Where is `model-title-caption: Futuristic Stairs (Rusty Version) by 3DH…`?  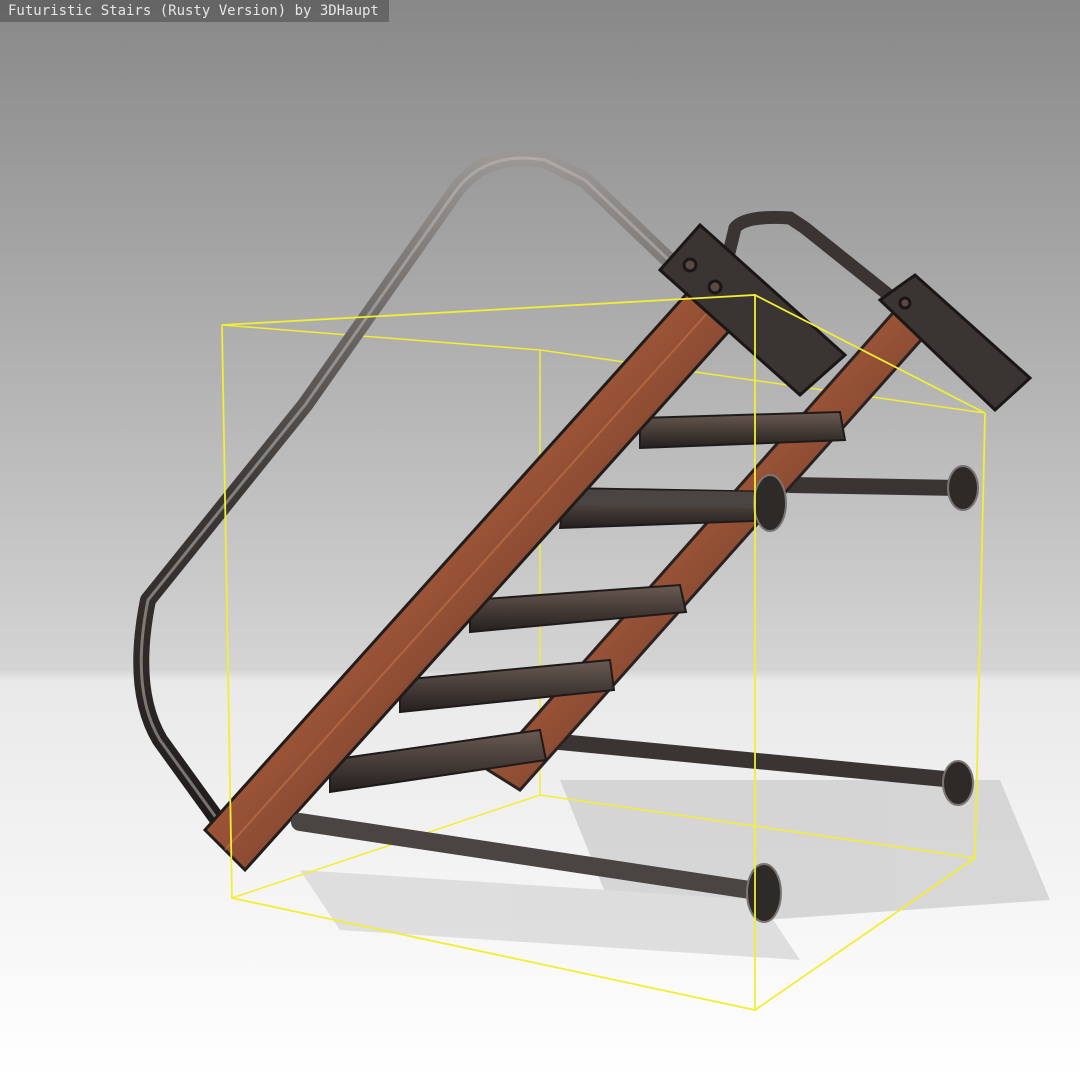 model-title-caption: Futuristic Stairs (Rusty Version) by 3DH… is located at coordinates (194, 11).